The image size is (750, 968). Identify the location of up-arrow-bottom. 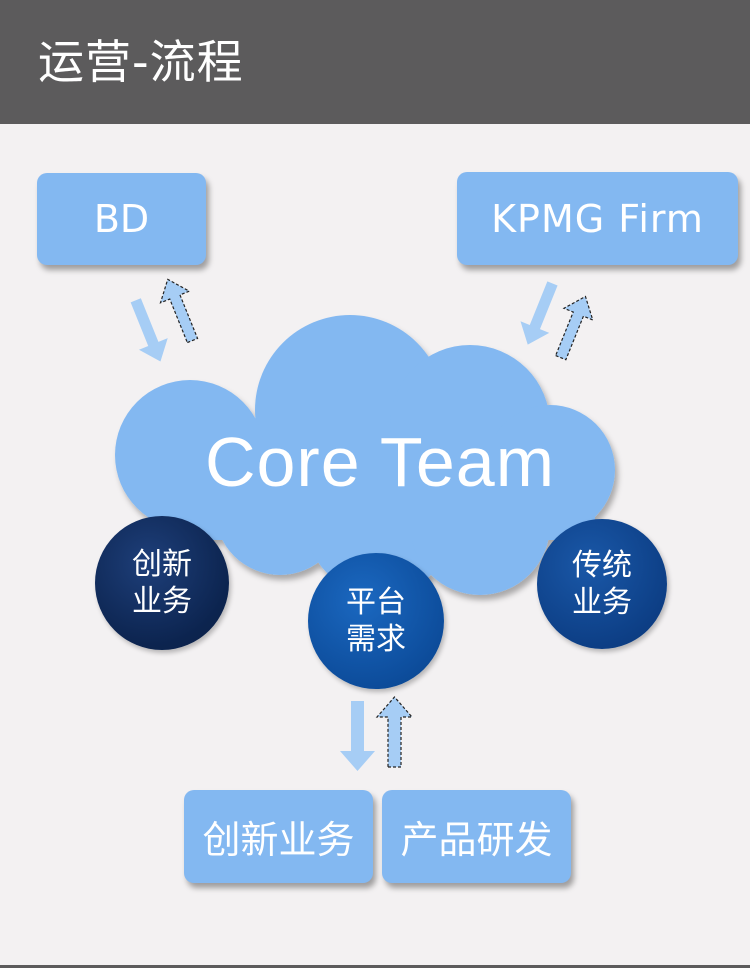
(394, 732).